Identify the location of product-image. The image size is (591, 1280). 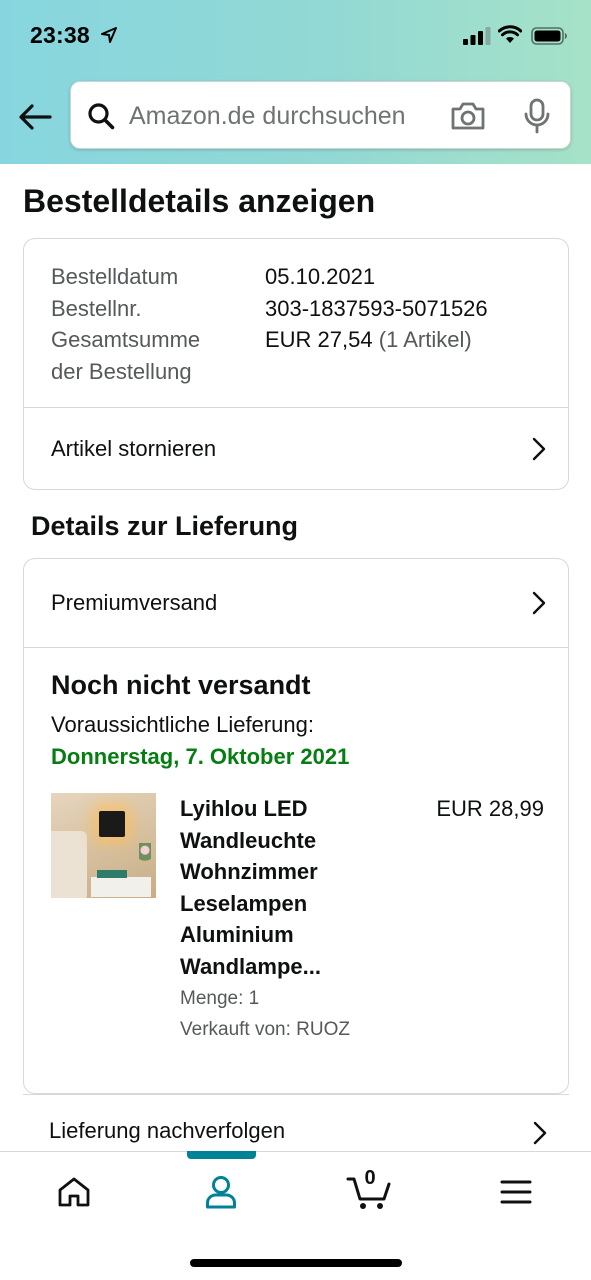
(103, 845).